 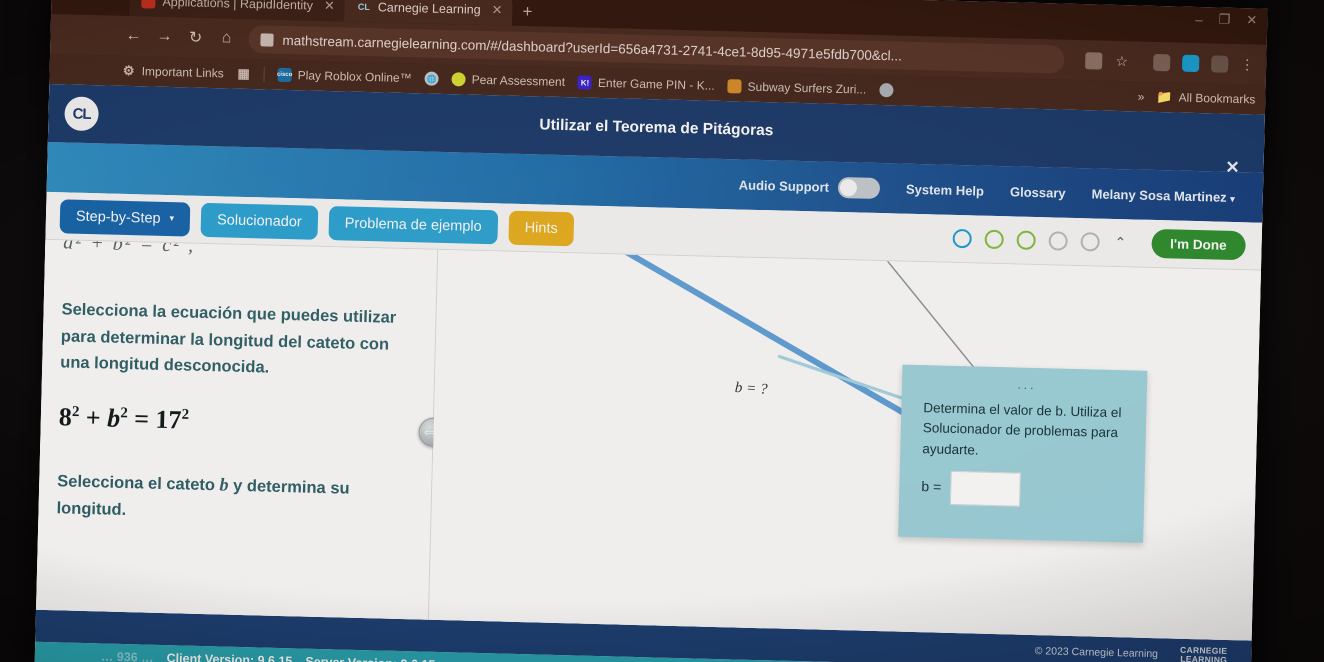 I want to click on reload-icon: ↻, so click(x=195, y=37).